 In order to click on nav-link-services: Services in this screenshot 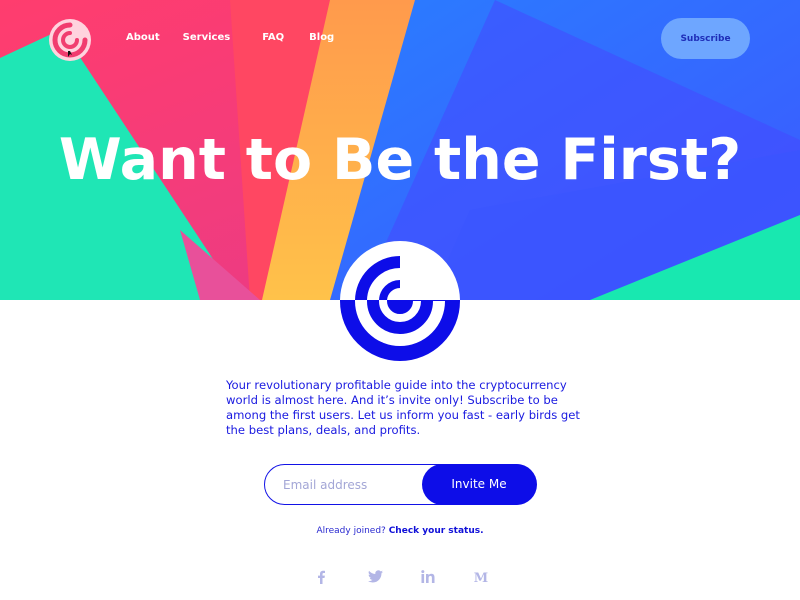, I will do `click(207, 38)`.